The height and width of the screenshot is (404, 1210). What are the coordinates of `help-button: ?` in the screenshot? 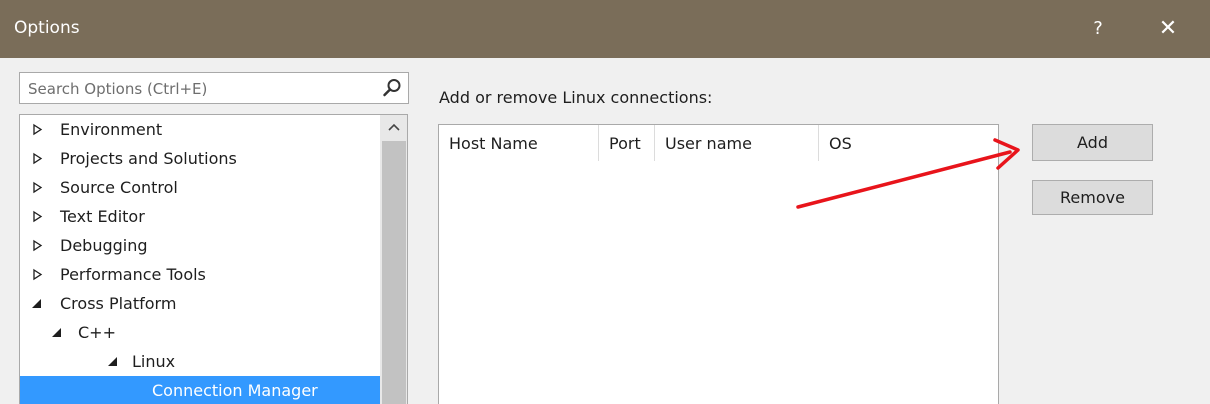 It's located at (1098, 29).